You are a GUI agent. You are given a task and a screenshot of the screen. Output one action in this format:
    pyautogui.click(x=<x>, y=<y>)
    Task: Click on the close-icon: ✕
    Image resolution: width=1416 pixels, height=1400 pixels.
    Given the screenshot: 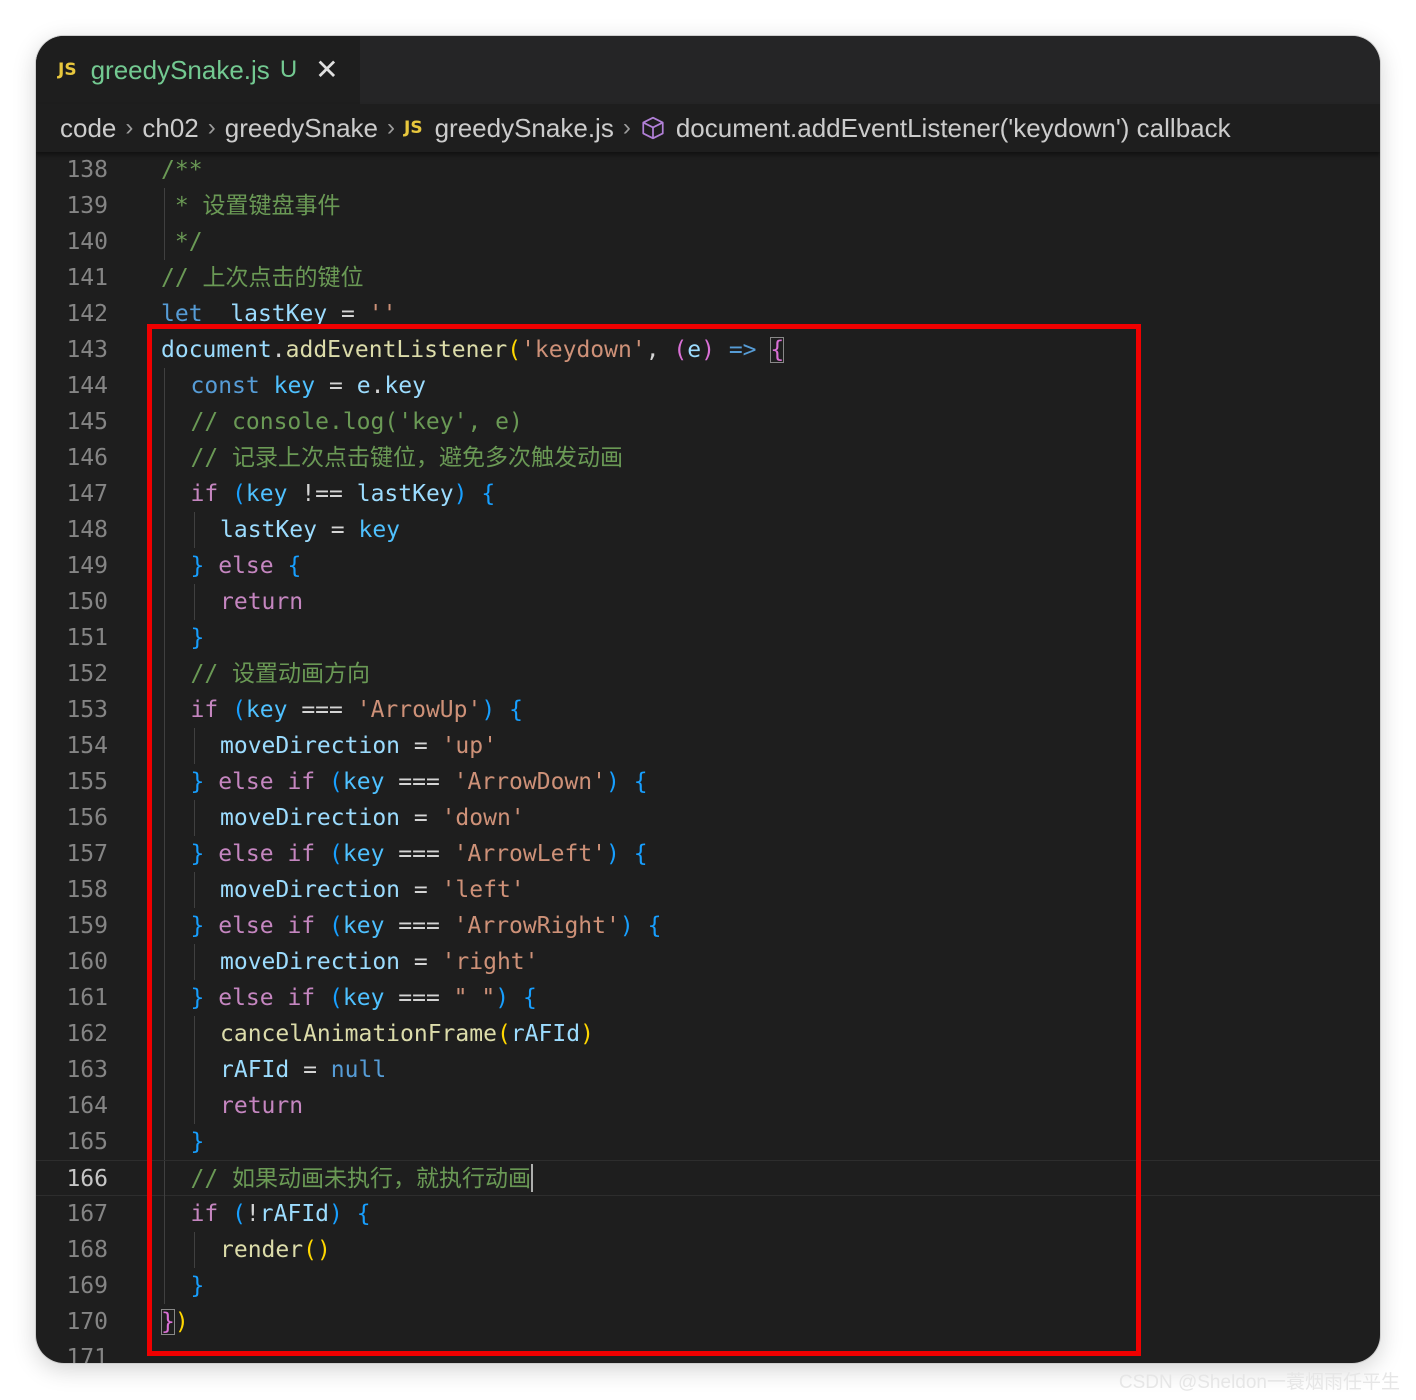 What is the action you would take?
    pyautogui.click(x=326, y=70)
    